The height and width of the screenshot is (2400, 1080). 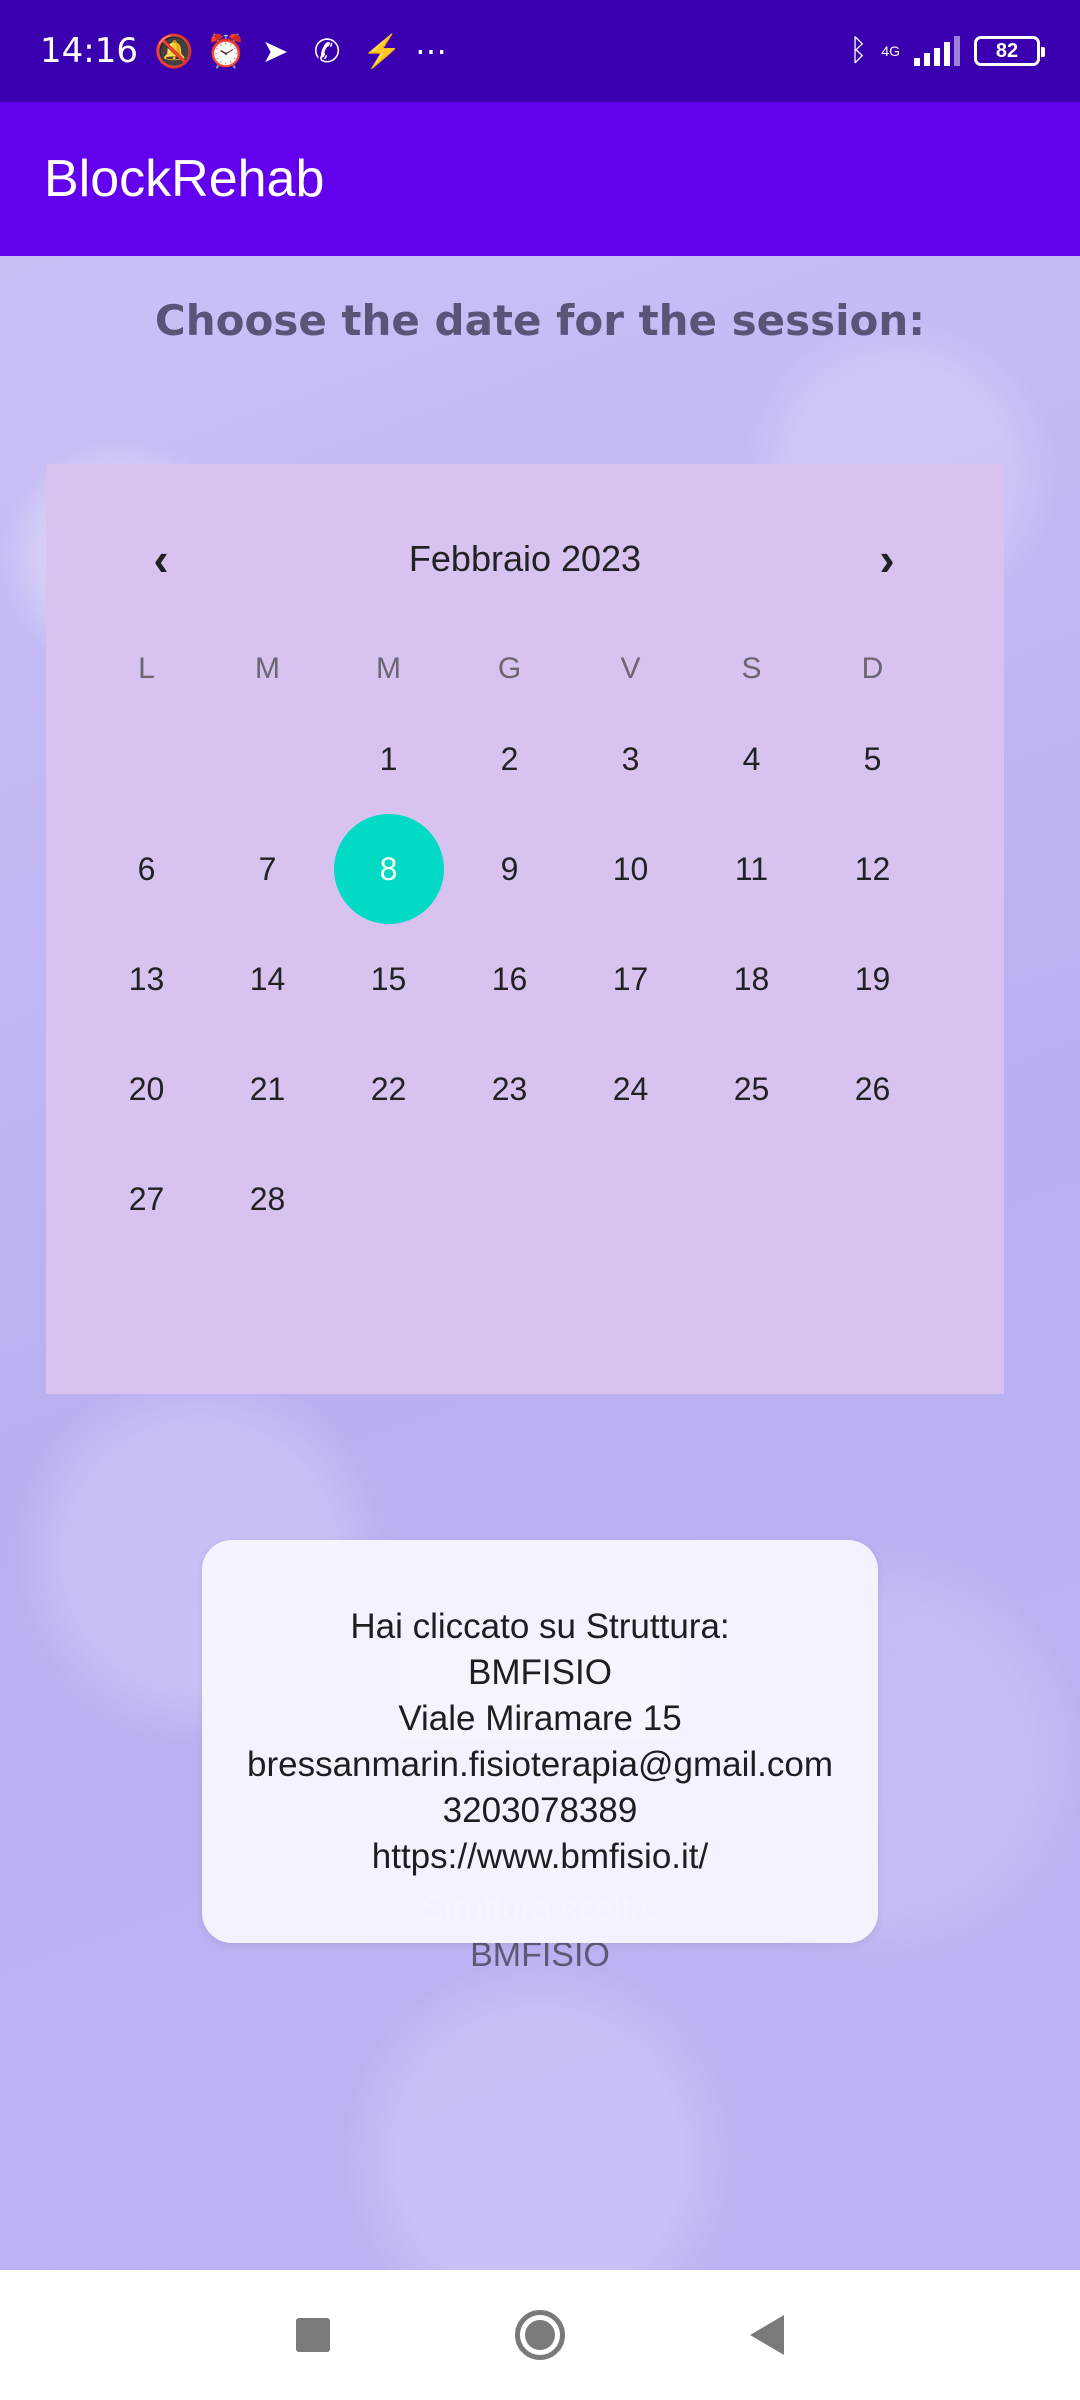 I want to click on recents-button, so click(x=313, y=2335).